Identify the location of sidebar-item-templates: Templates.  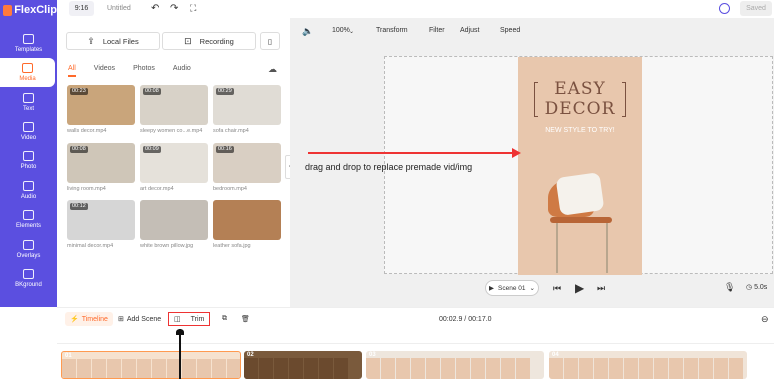
(28, 43).